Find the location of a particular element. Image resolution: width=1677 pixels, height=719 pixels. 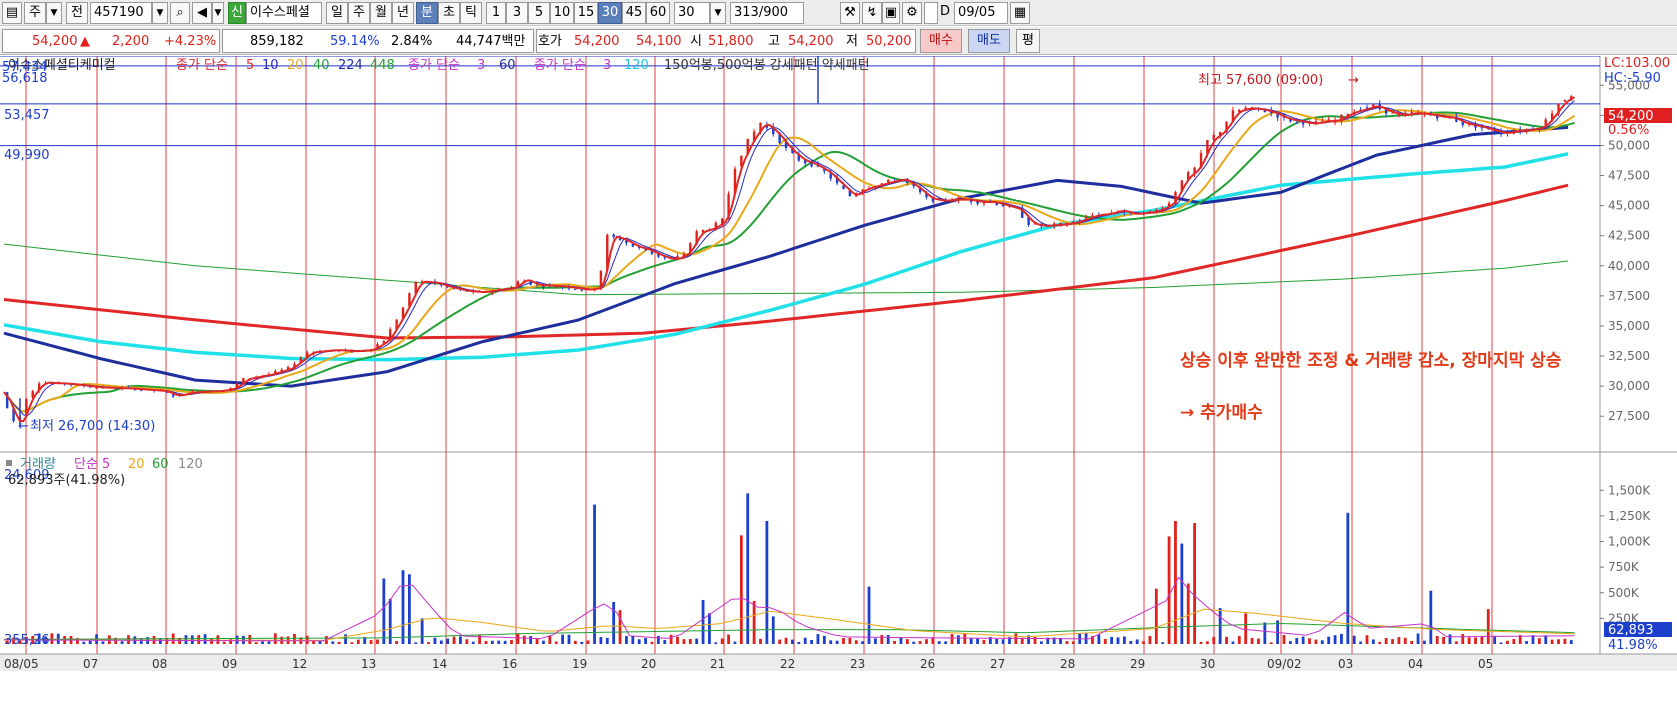

period-btn-day: 일 is located at coordinates (337, 13).